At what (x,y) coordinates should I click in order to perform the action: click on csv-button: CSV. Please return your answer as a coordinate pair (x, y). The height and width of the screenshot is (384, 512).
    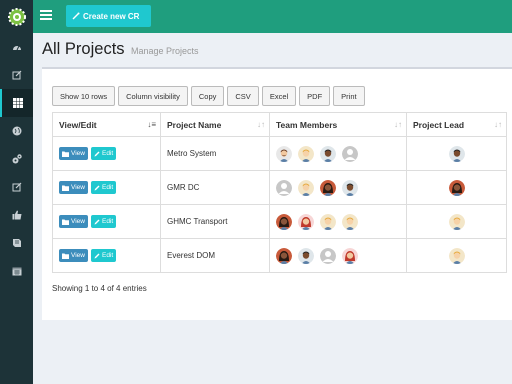
    Looking at the image, I should click on (243, 96).